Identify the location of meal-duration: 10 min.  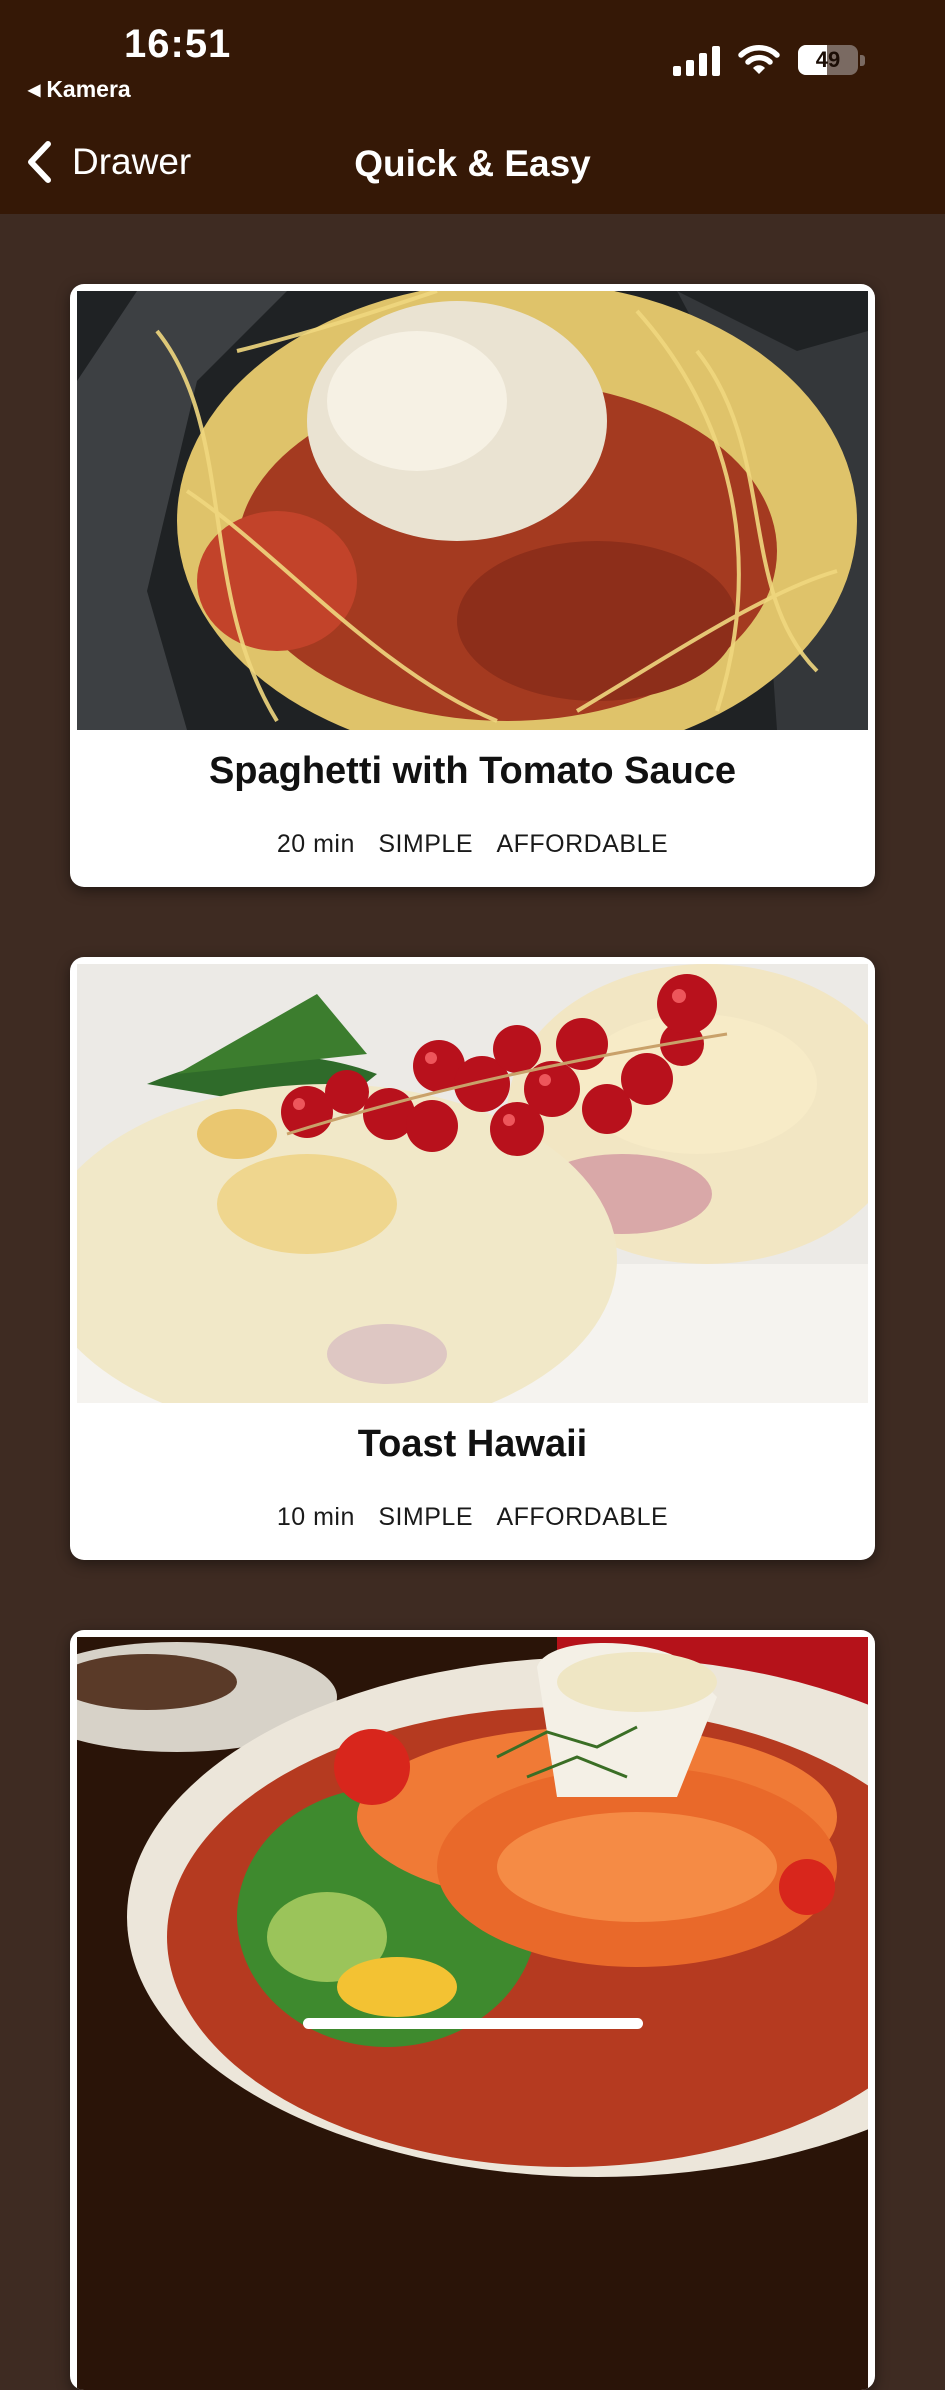
(315, 1517).